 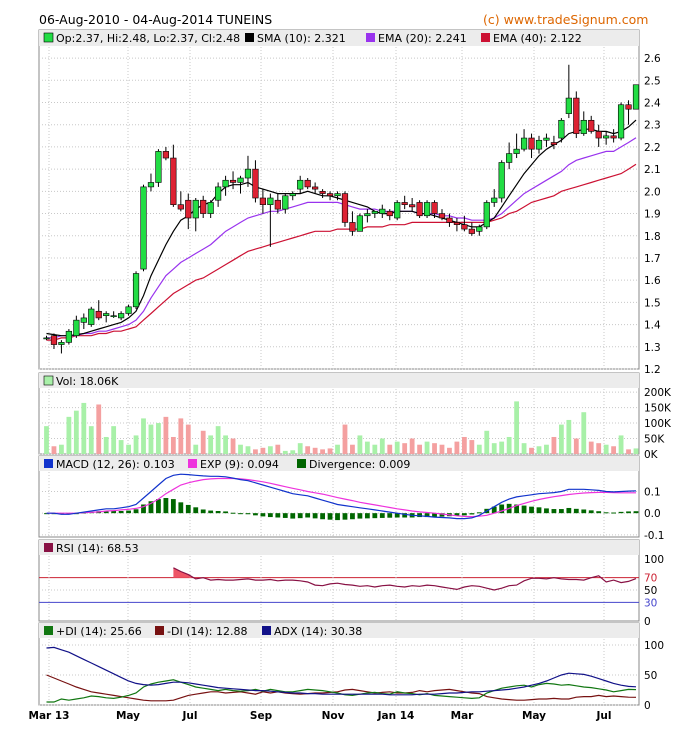 I want to click on rsi-y-ticks: 0 5070 100 30, so click(x=654, y=591).